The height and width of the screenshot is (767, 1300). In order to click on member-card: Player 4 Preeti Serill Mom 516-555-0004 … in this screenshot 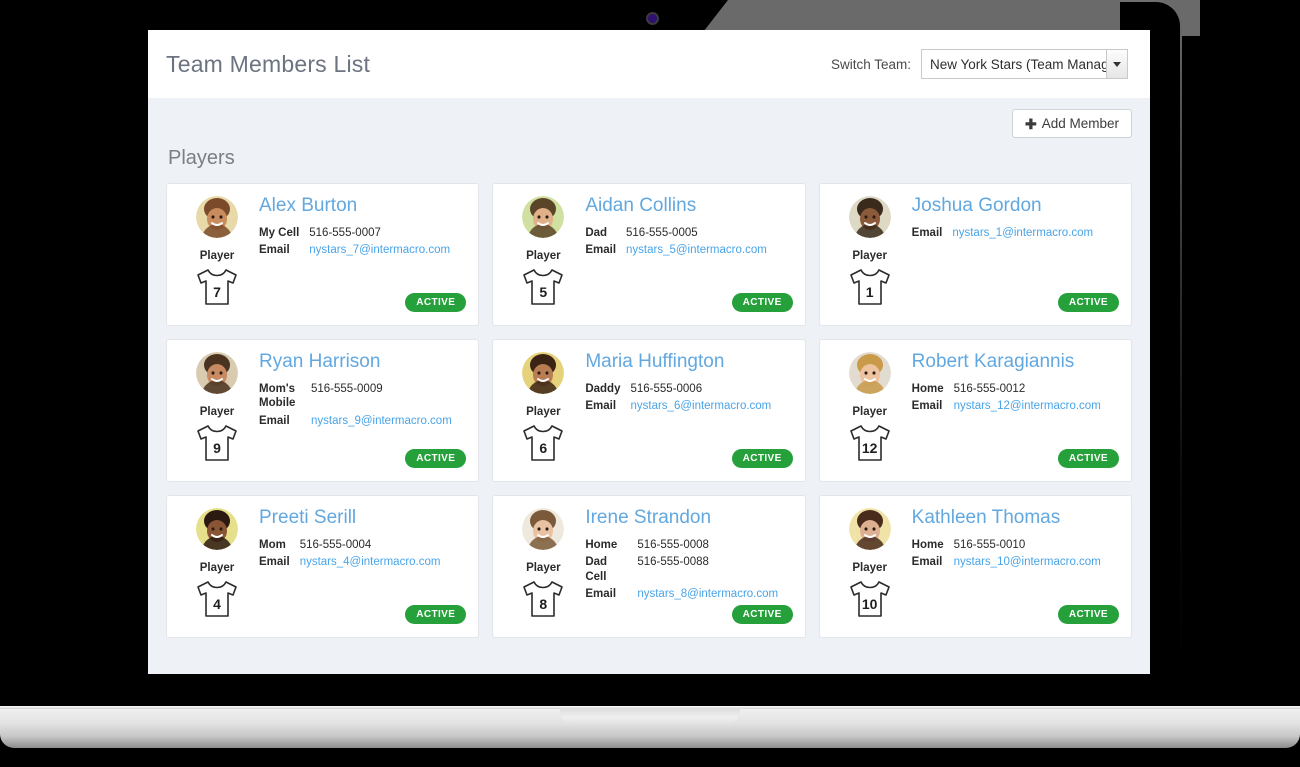, I will do `click(323, 566)`.